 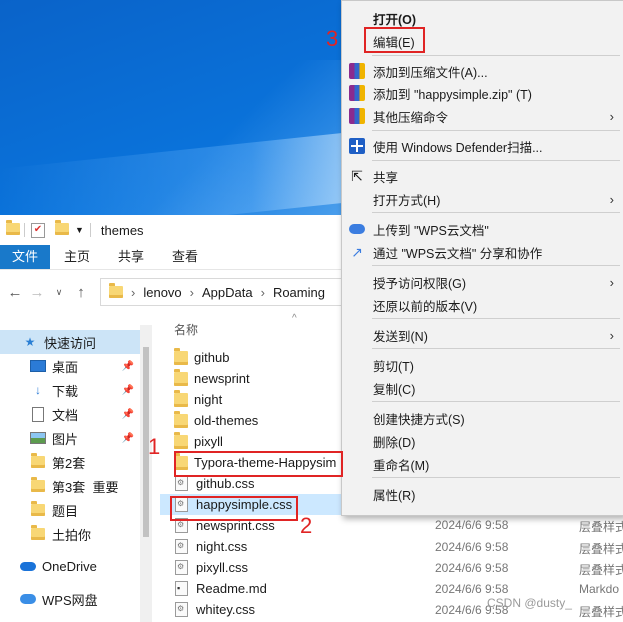 I want to click on breadcrumb-item: lenovo, so click(x=162, y=292).